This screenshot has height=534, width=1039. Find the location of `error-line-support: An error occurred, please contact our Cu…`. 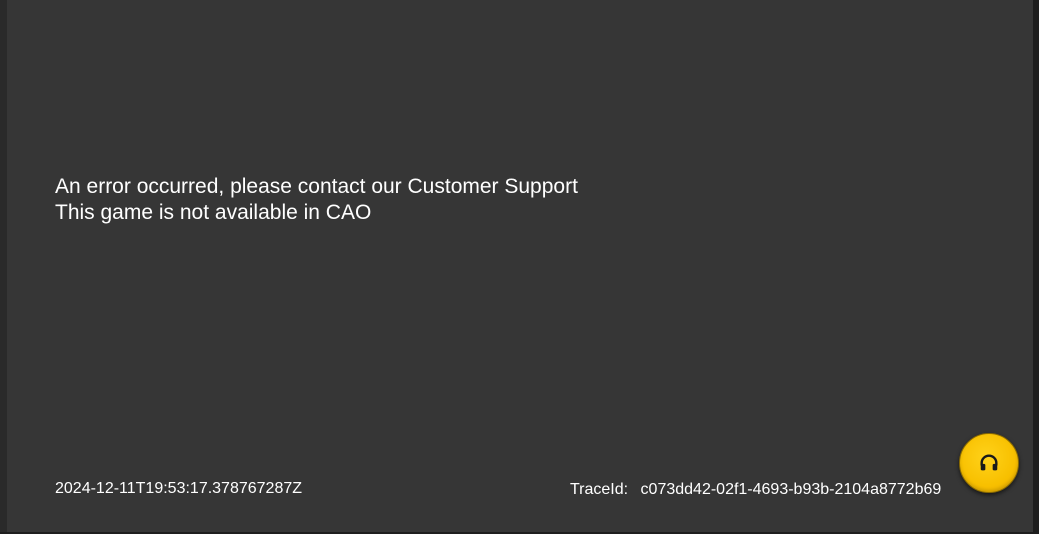

error-line-support: An error occurred, please contact our Cu… is located at coordinates (316, 186).